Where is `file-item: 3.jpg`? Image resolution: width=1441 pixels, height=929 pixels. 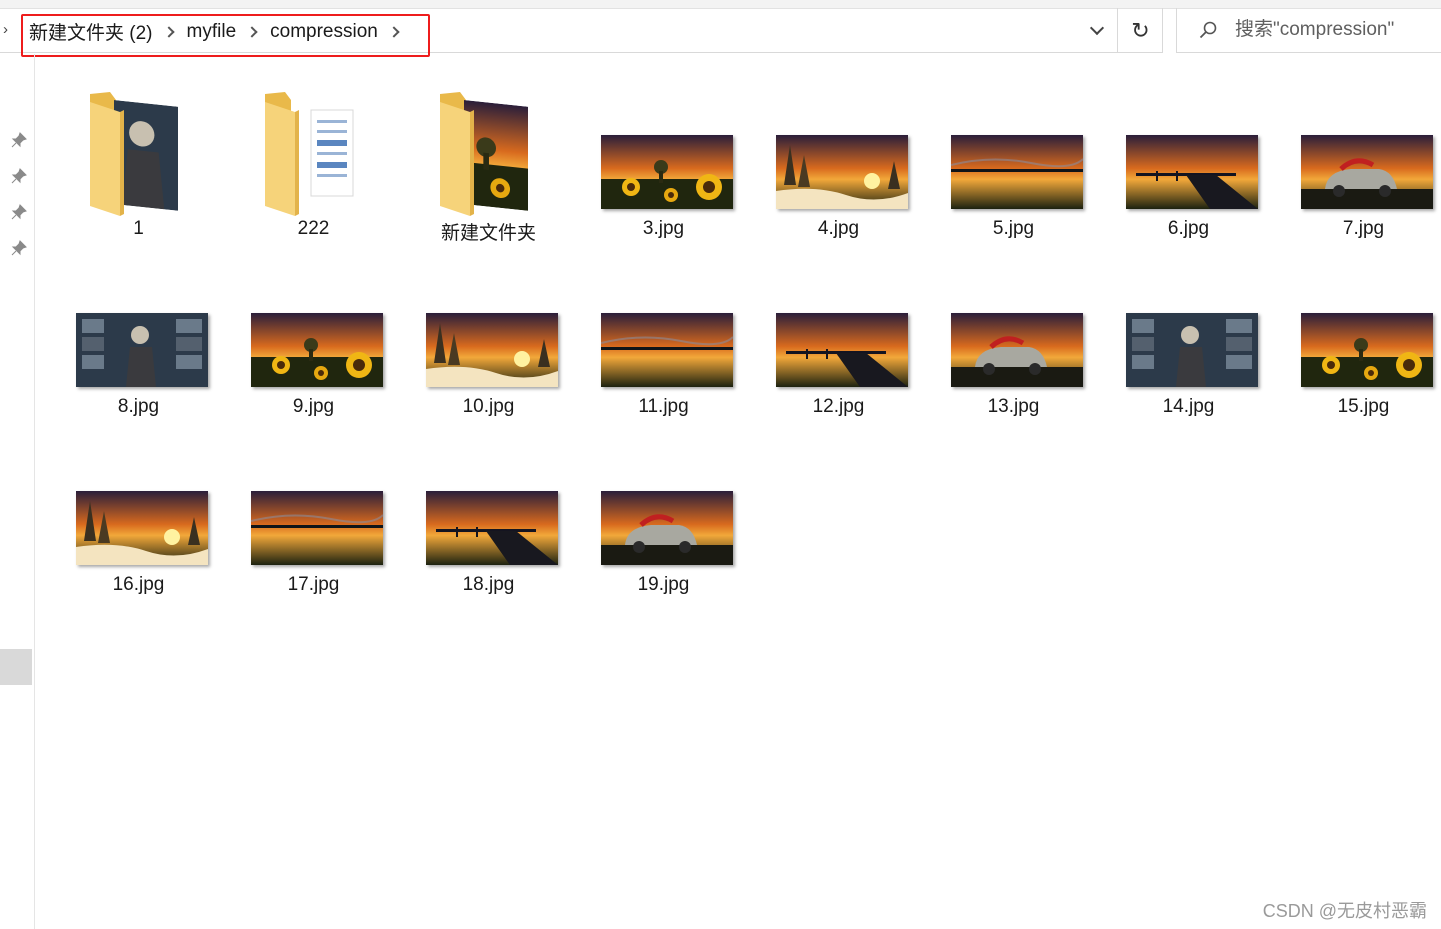 file-item: 3.jpg is located at coordinates (663, 158).